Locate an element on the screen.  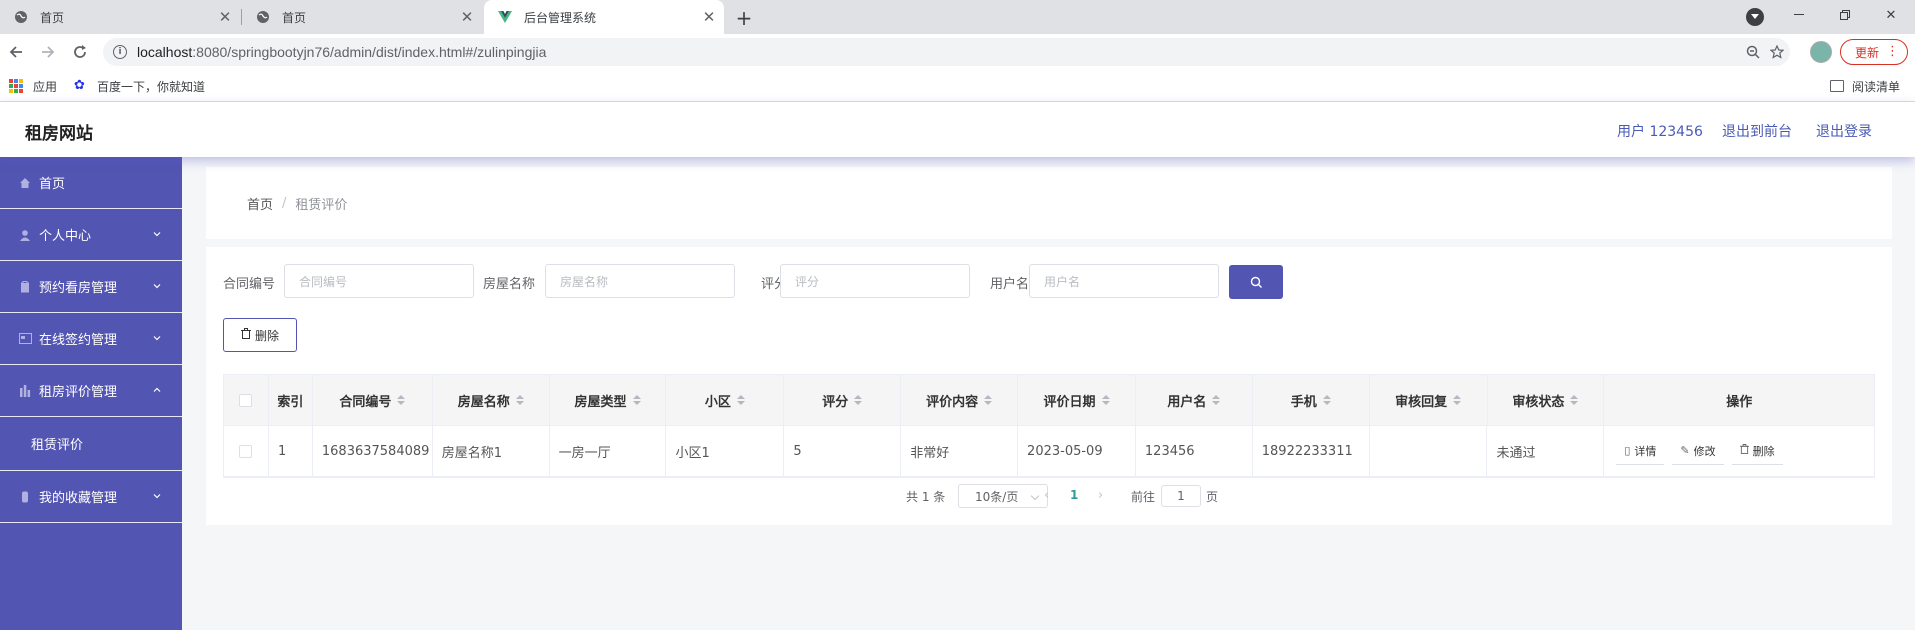
row-checkbox is located at coordinates (246, 451).